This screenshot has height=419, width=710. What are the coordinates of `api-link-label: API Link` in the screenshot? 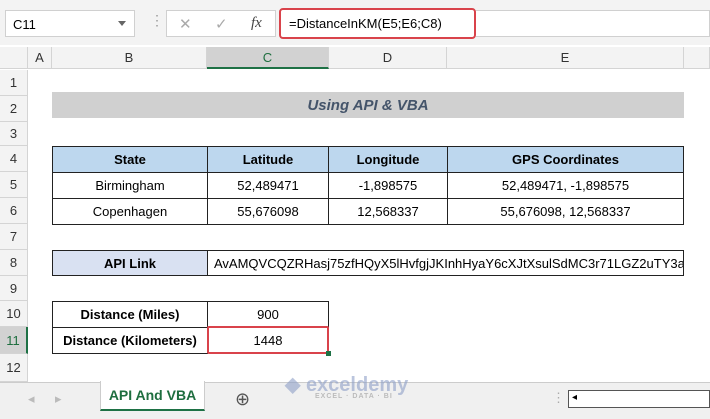 It's located at (130, 263).